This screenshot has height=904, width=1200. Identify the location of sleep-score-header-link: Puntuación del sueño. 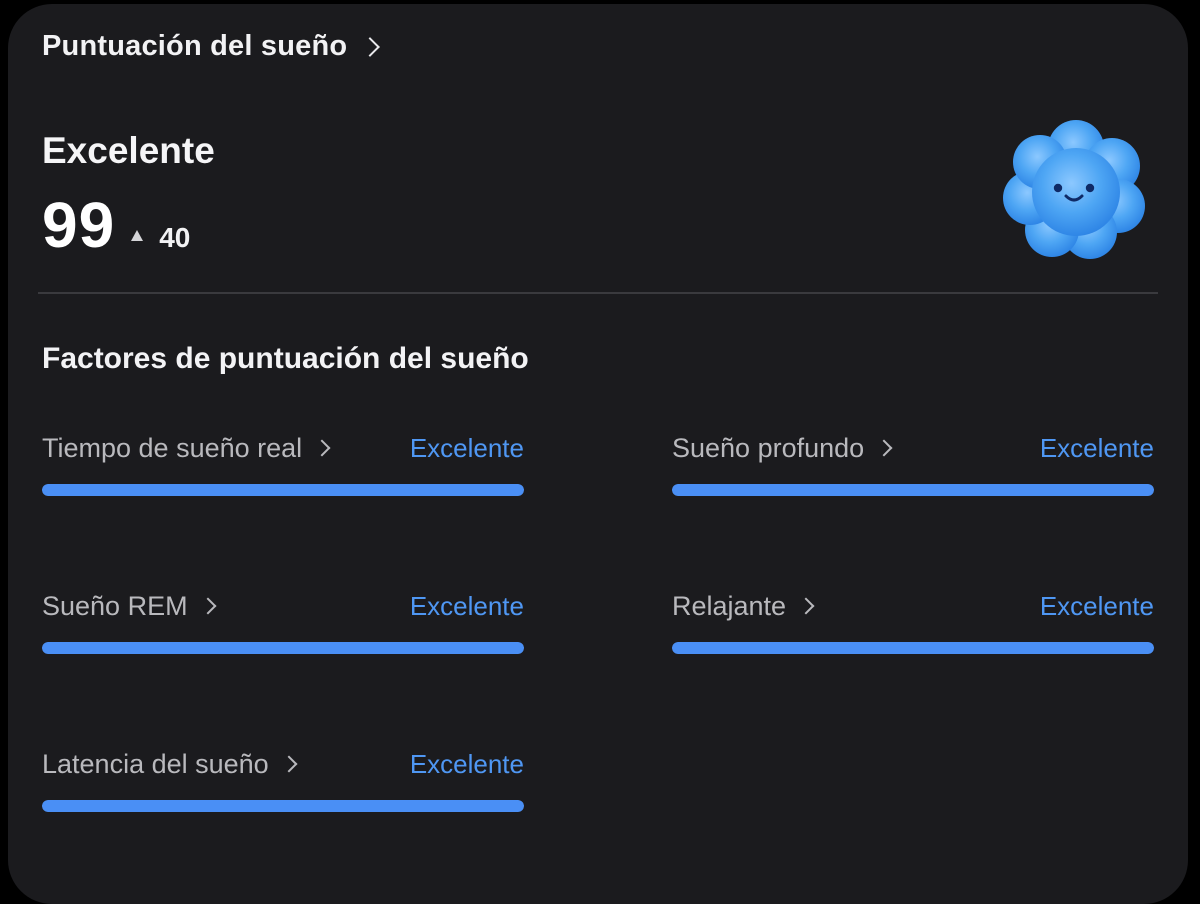
(211, 46).